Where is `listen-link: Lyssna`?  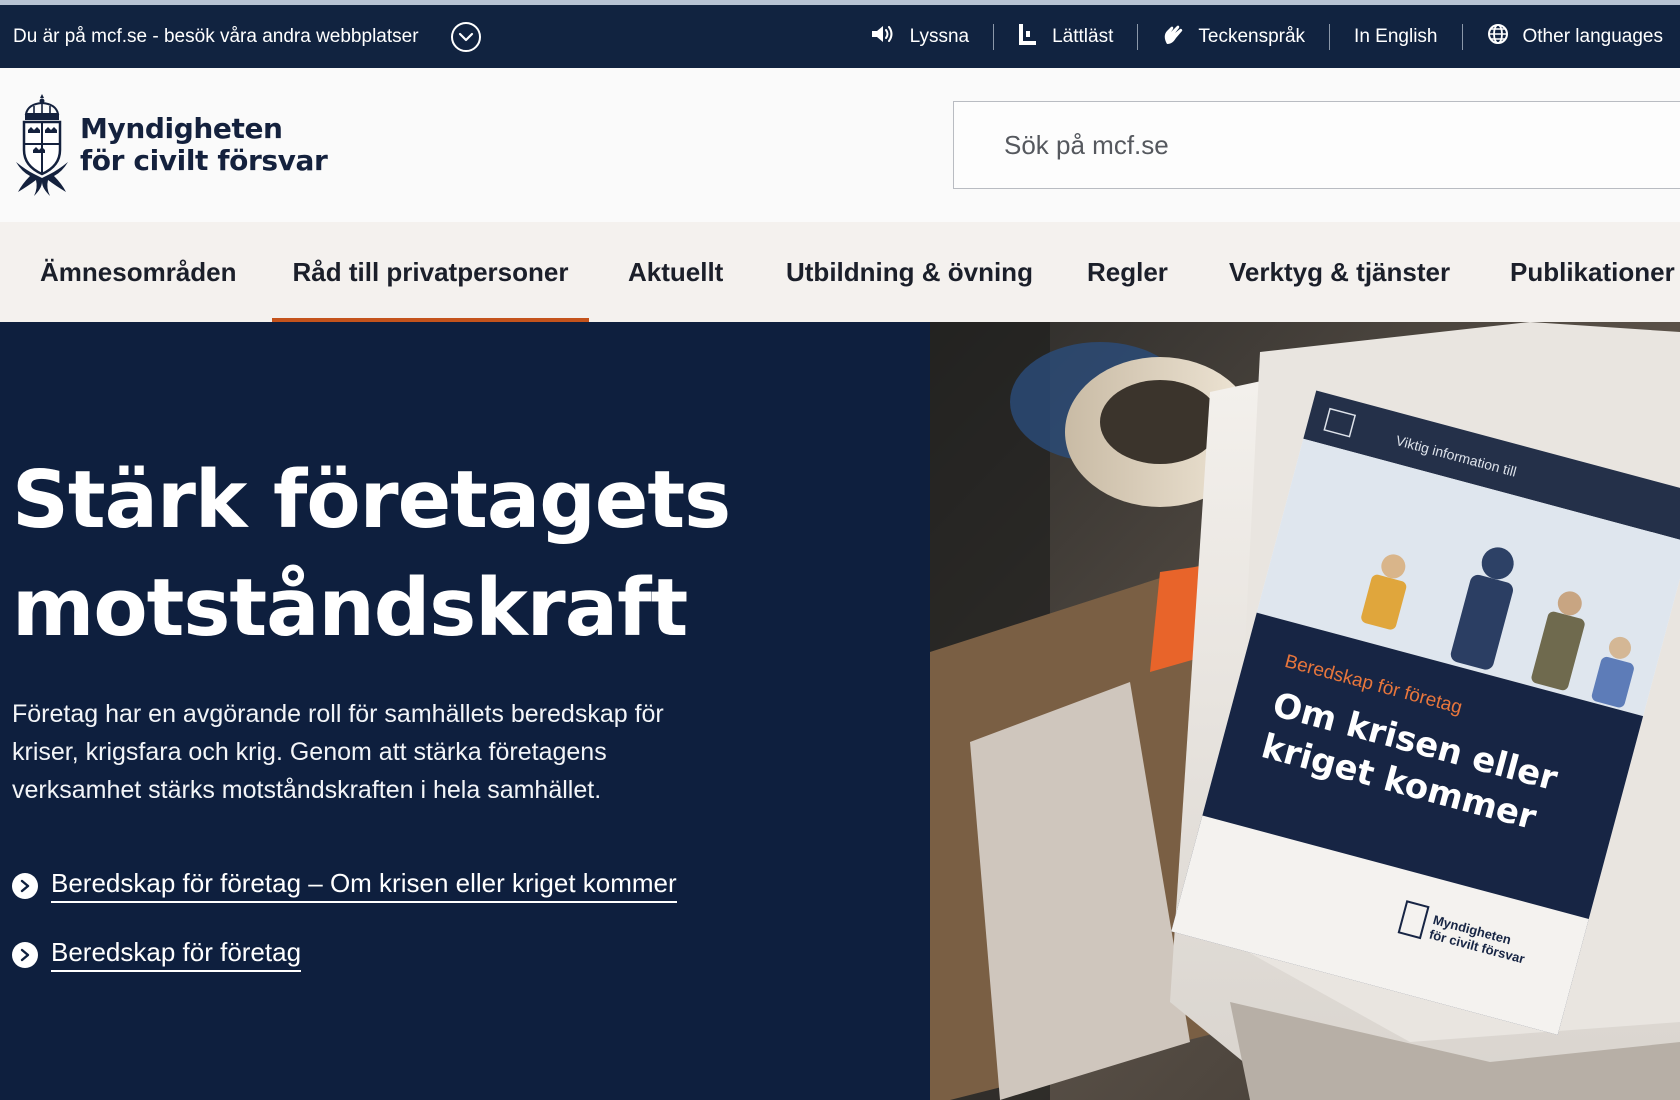 listen-link: Lyssna is located at coordinates (920, 37).